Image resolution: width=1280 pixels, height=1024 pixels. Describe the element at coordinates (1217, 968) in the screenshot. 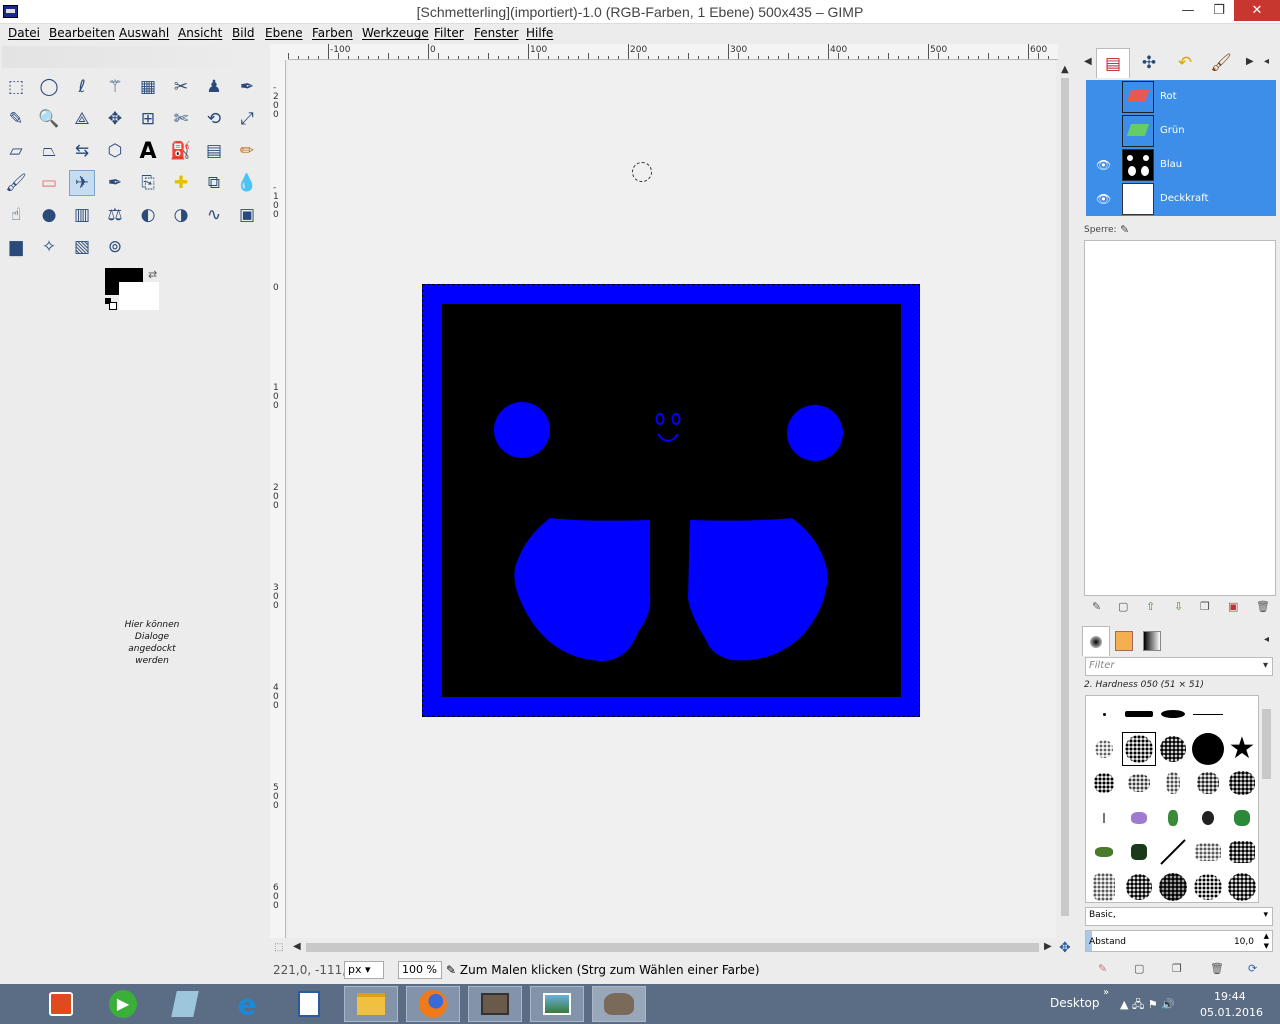

I see `delete-brush-icon: 🗑` at that location.